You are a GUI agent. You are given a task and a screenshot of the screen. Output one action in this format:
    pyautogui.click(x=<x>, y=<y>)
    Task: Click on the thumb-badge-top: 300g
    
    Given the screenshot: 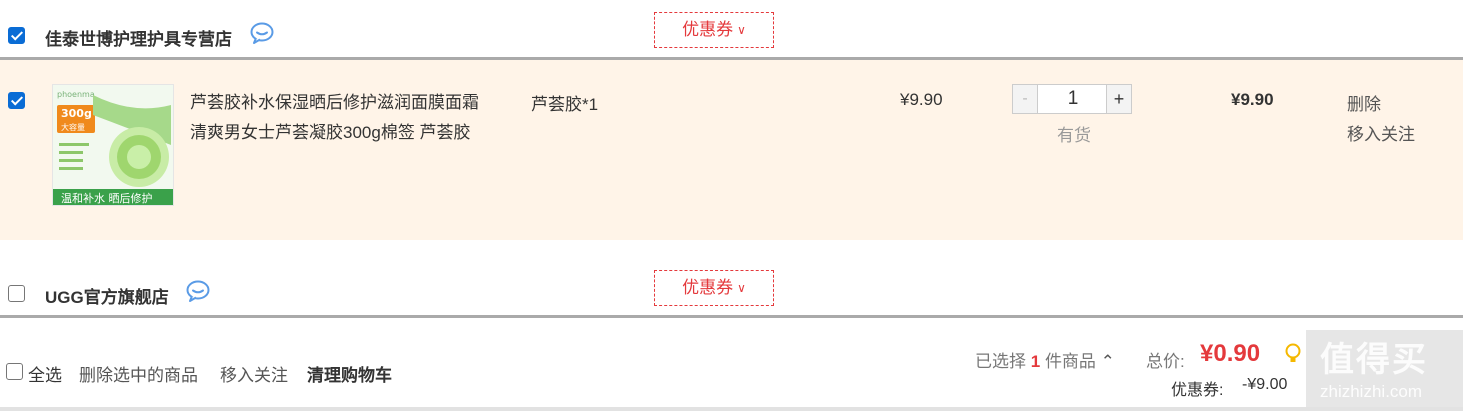 What is the action you would take?
    pyautogui.click(x=76, y=113)
    